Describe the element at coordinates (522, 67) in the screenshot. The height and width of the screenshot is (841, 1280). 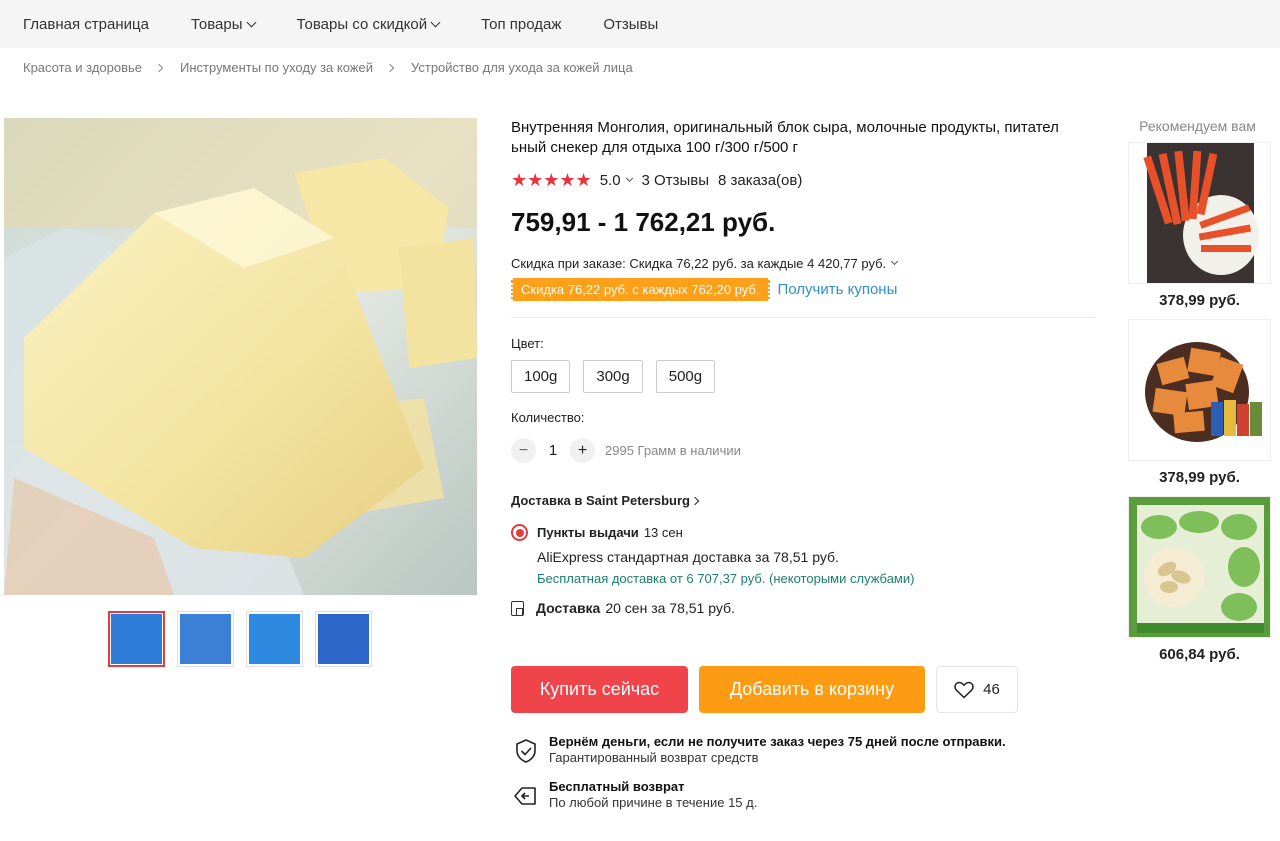
I see `breadcrumb-item: Устройство для ухода за кожей лица` at that location.